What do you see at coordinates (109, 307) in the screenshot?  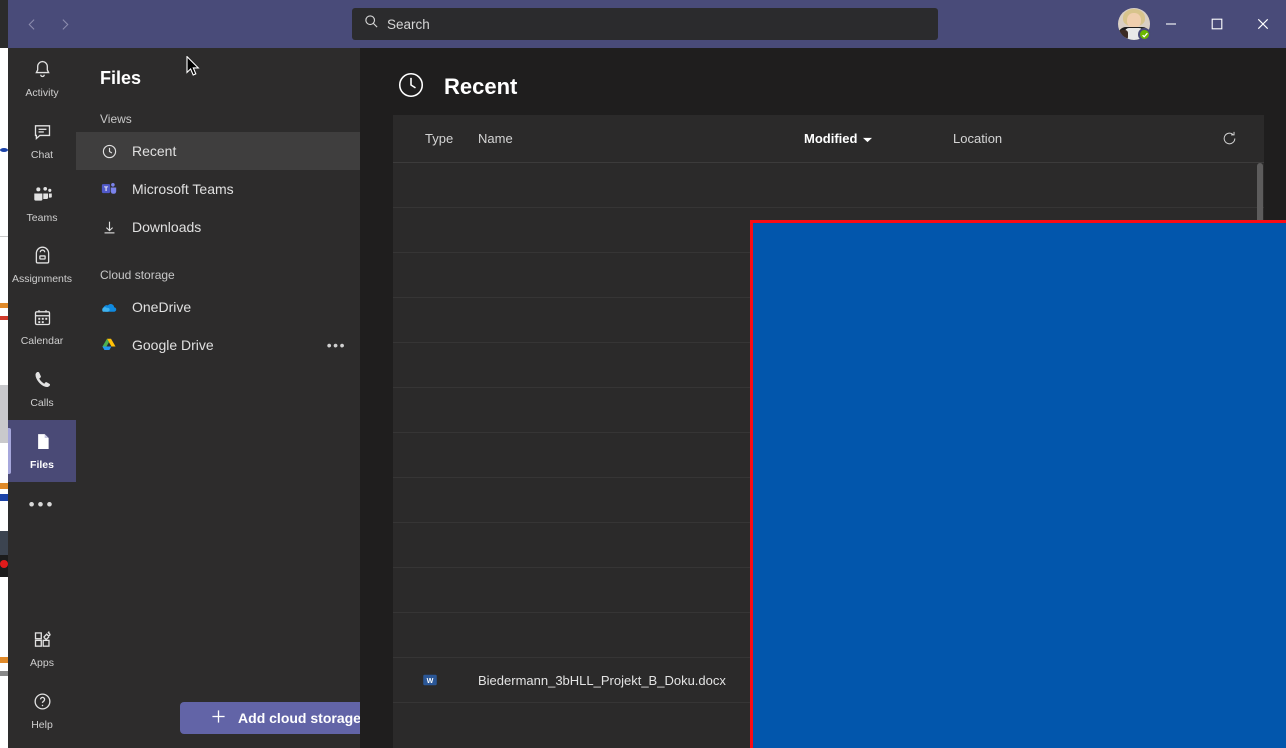 I see `onedrive-cloud-icon` at bounding box center [109, 307].